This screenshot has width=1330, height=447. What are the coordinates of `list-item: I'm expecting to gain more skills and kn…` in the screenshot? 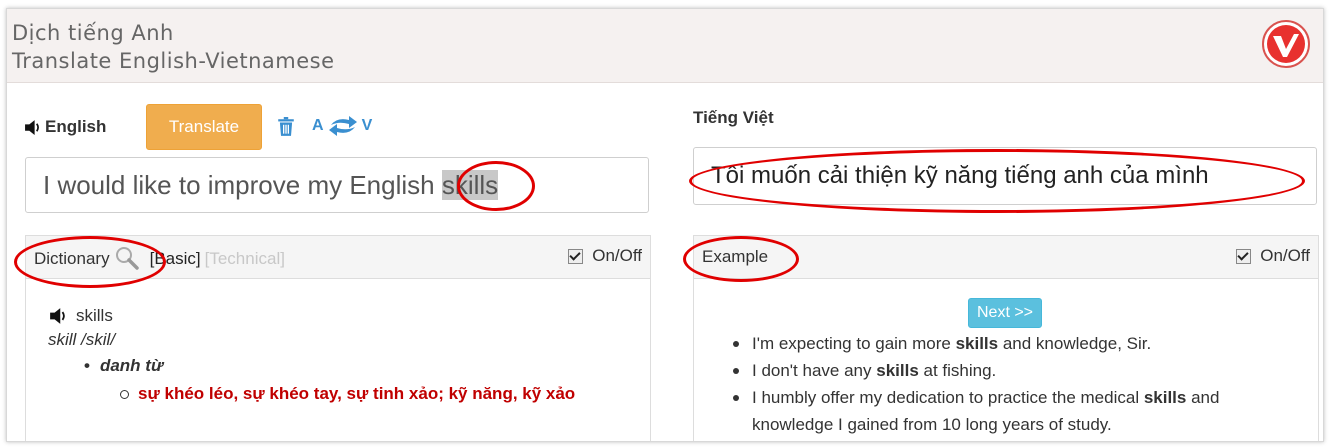 It's located at (1012, 343).